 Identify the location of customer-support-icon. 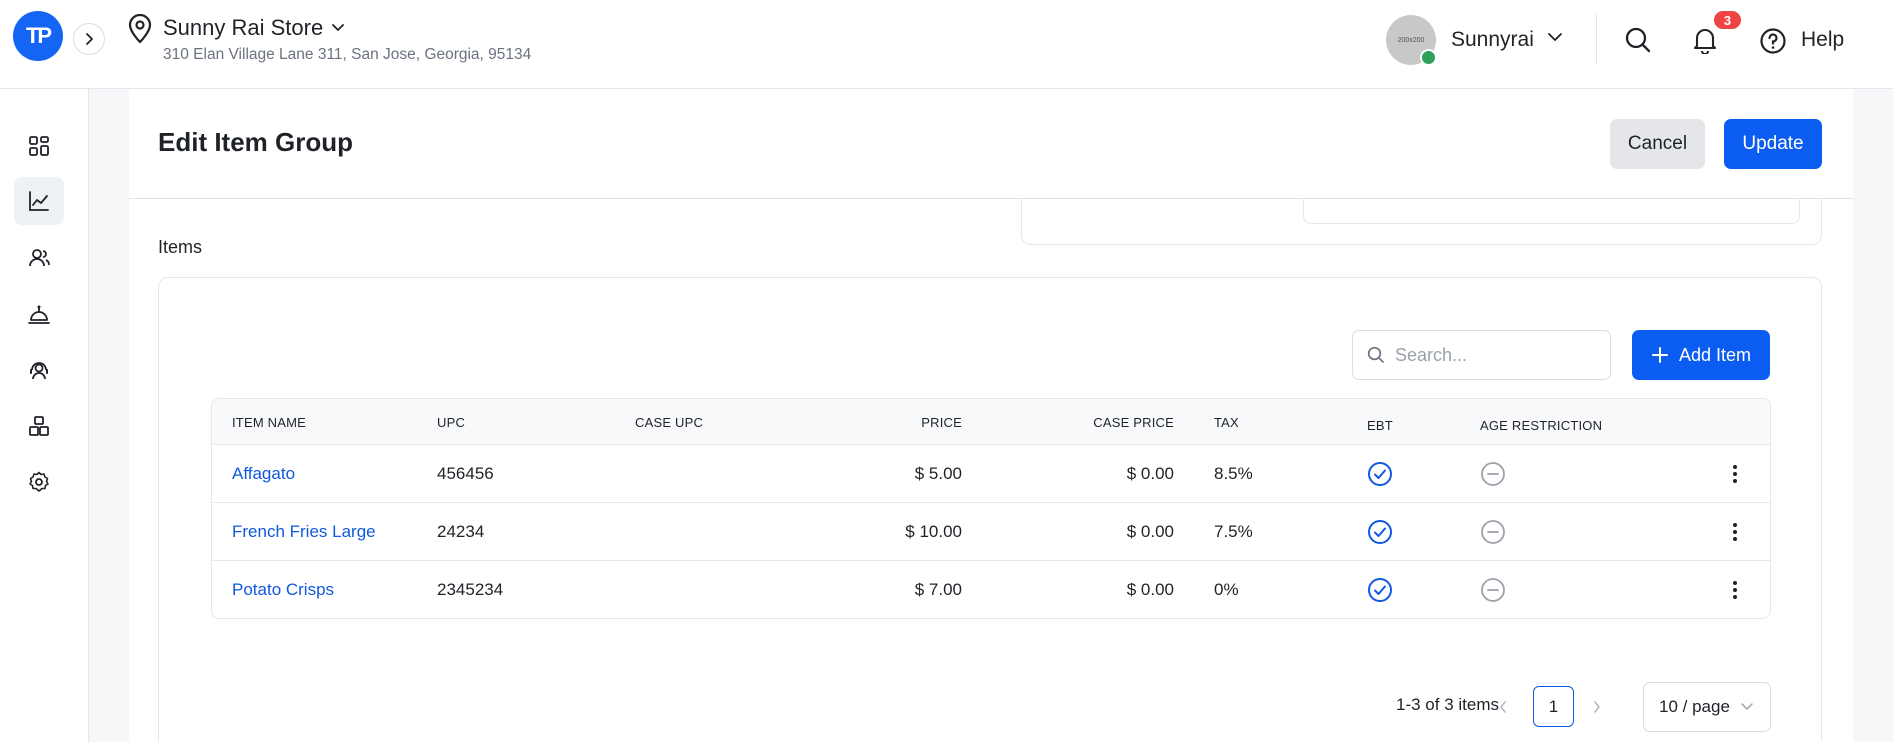
(39, 371).